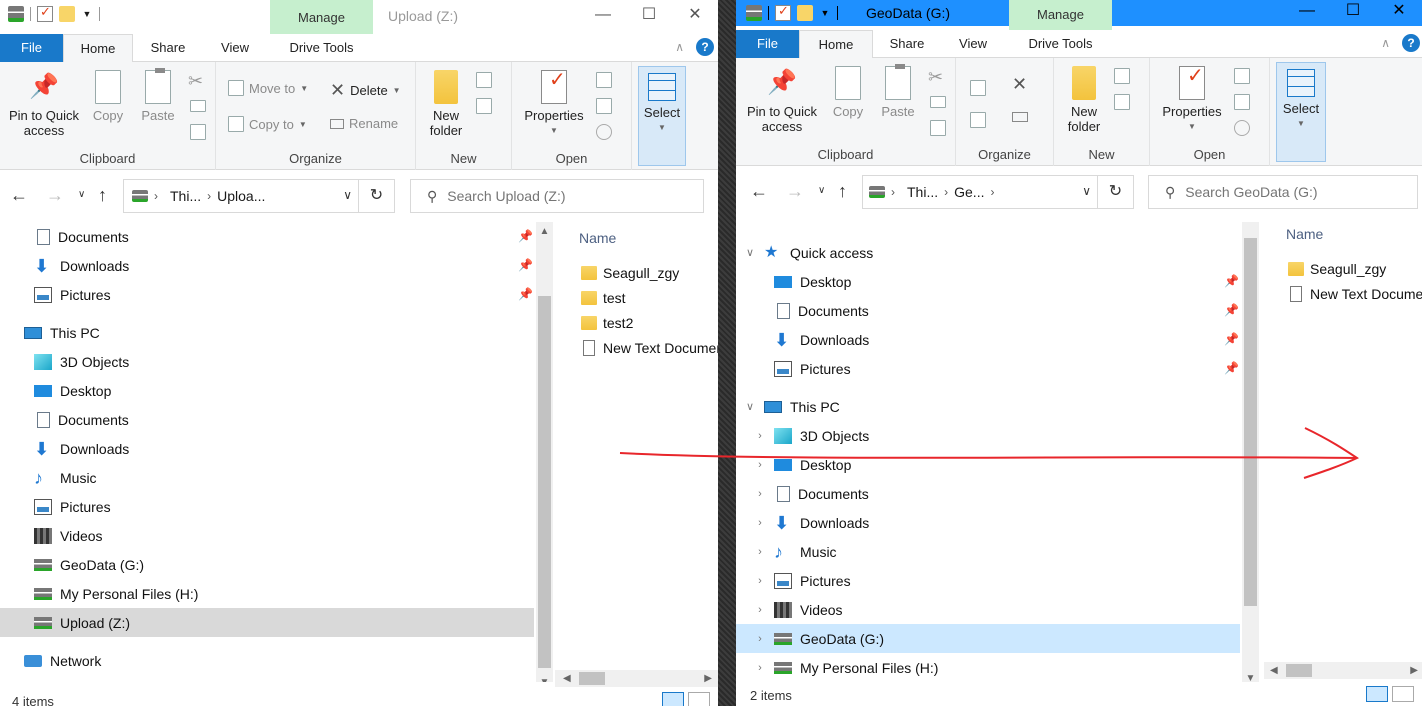  What do you see at coordinates (988, 638) in the screenshot?
I see `nav-item: › GeoData (G:)` at bounding box center [988, 638].